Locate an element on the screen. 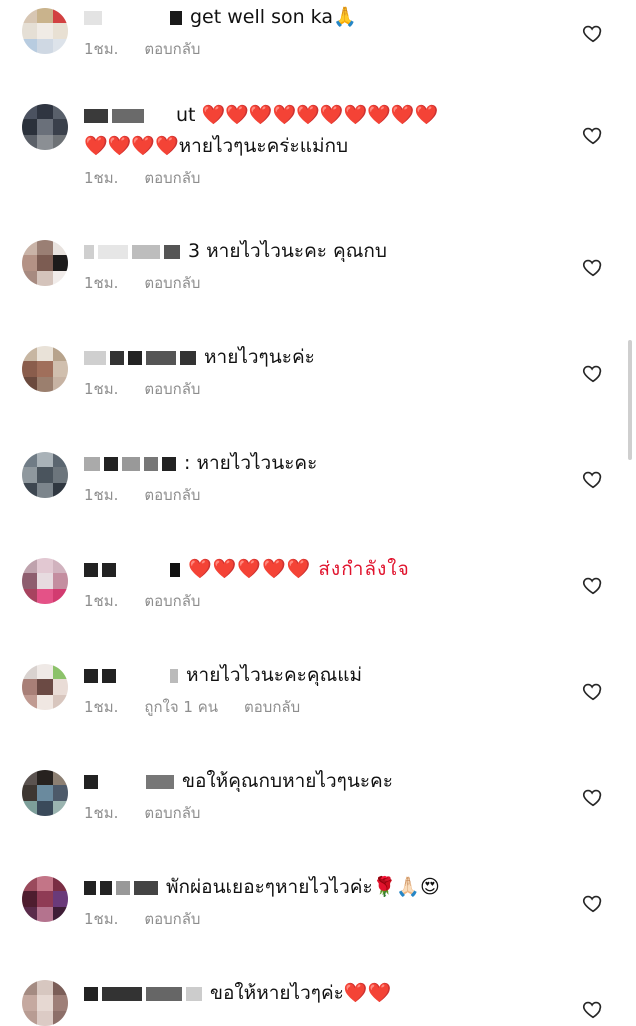  comment-text: ขอให้หายไวๆค่ะ❤️❤️ is located at coordinates (325, 993).